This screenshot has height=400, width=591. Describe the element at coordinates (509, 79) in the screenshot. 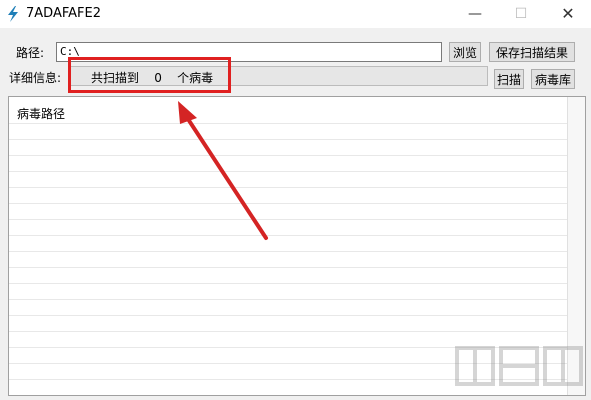

I see `scan-button: 扫描` at that location.